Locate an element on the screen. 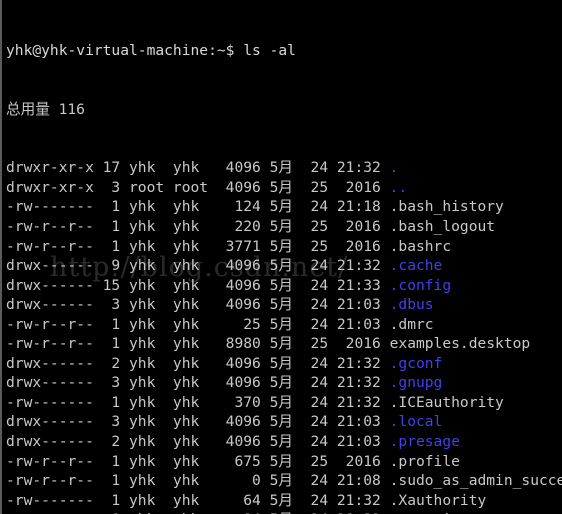 This screenshot has height=514, width=562. listing-row-meta: -rw------- 1 yhk yhk 370 5月 24 21:32 is located at coordinates (198, 402).